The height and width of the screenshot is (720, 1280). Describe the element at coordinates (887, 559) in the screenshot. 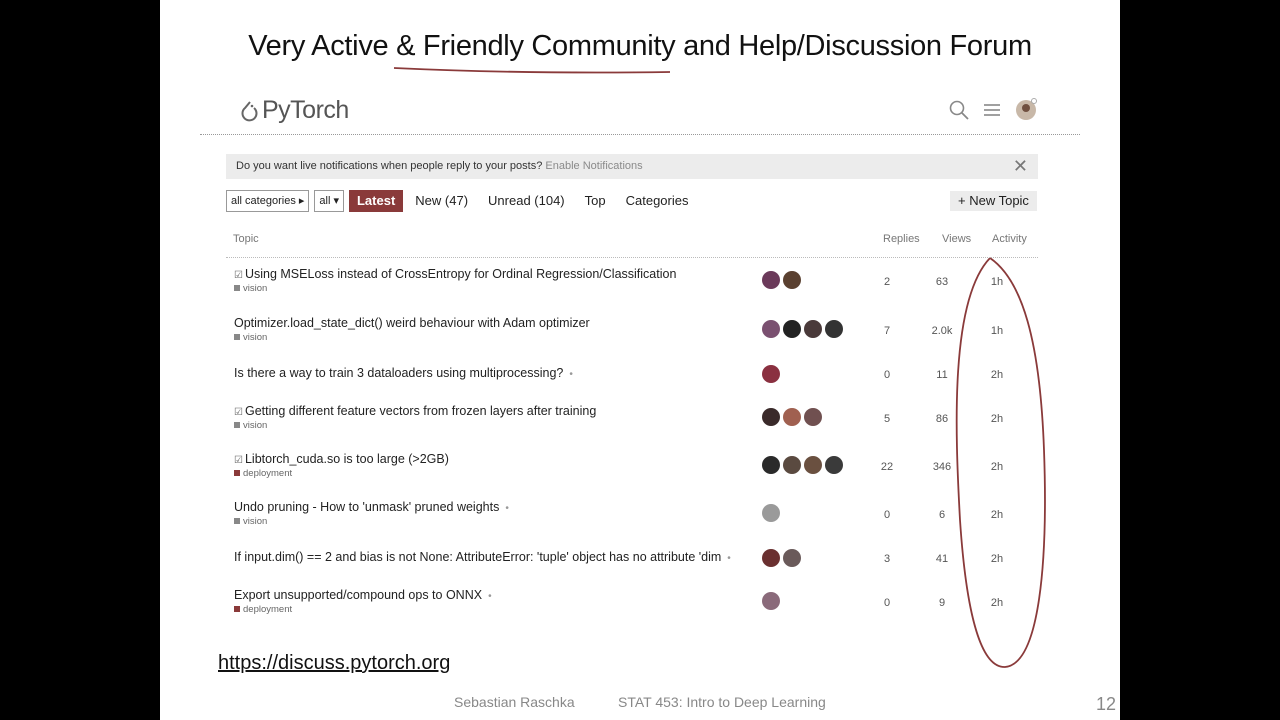

I see `replies-count: 3` at that location.